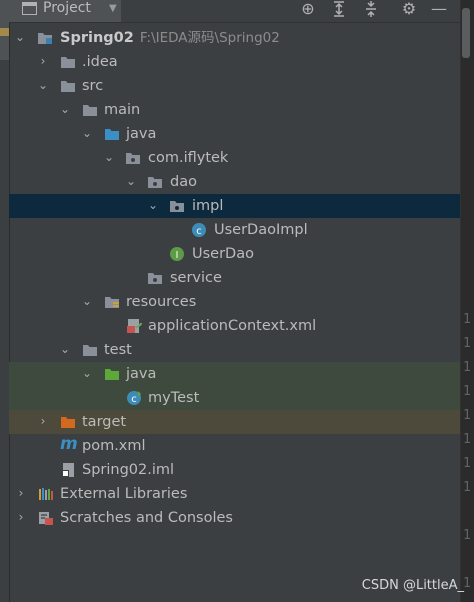  What do you see at coordinates (208, 206) in the screenshot?
I see `tree-label: impl` at bounding box center [208, 206].